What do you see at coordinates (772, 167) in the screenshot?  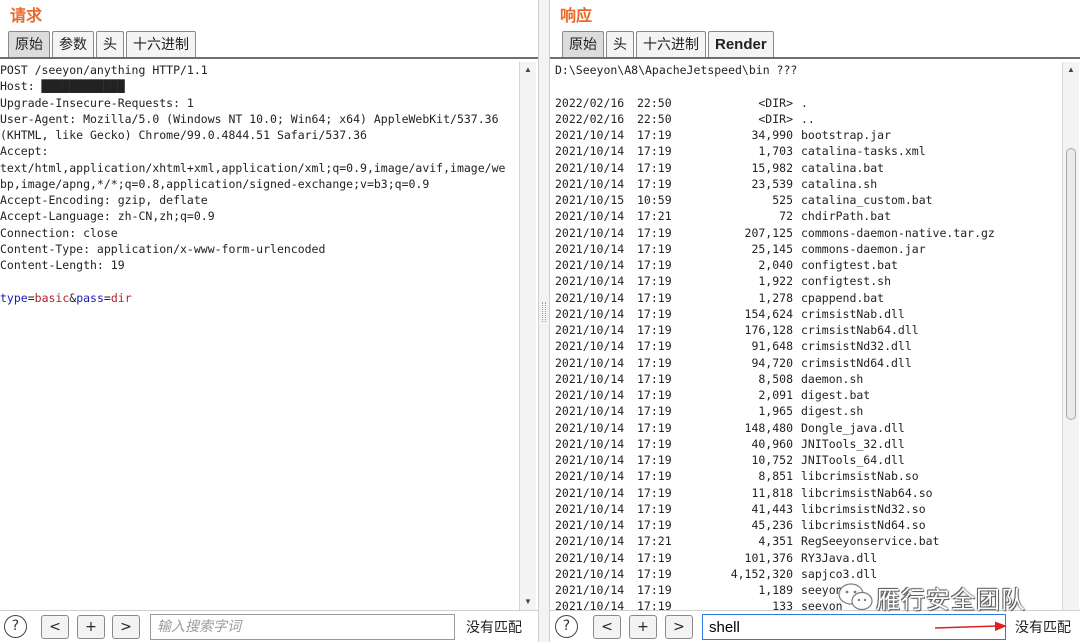 I see `dir-entry-size: 15,982` at bounding box center [772, 167].